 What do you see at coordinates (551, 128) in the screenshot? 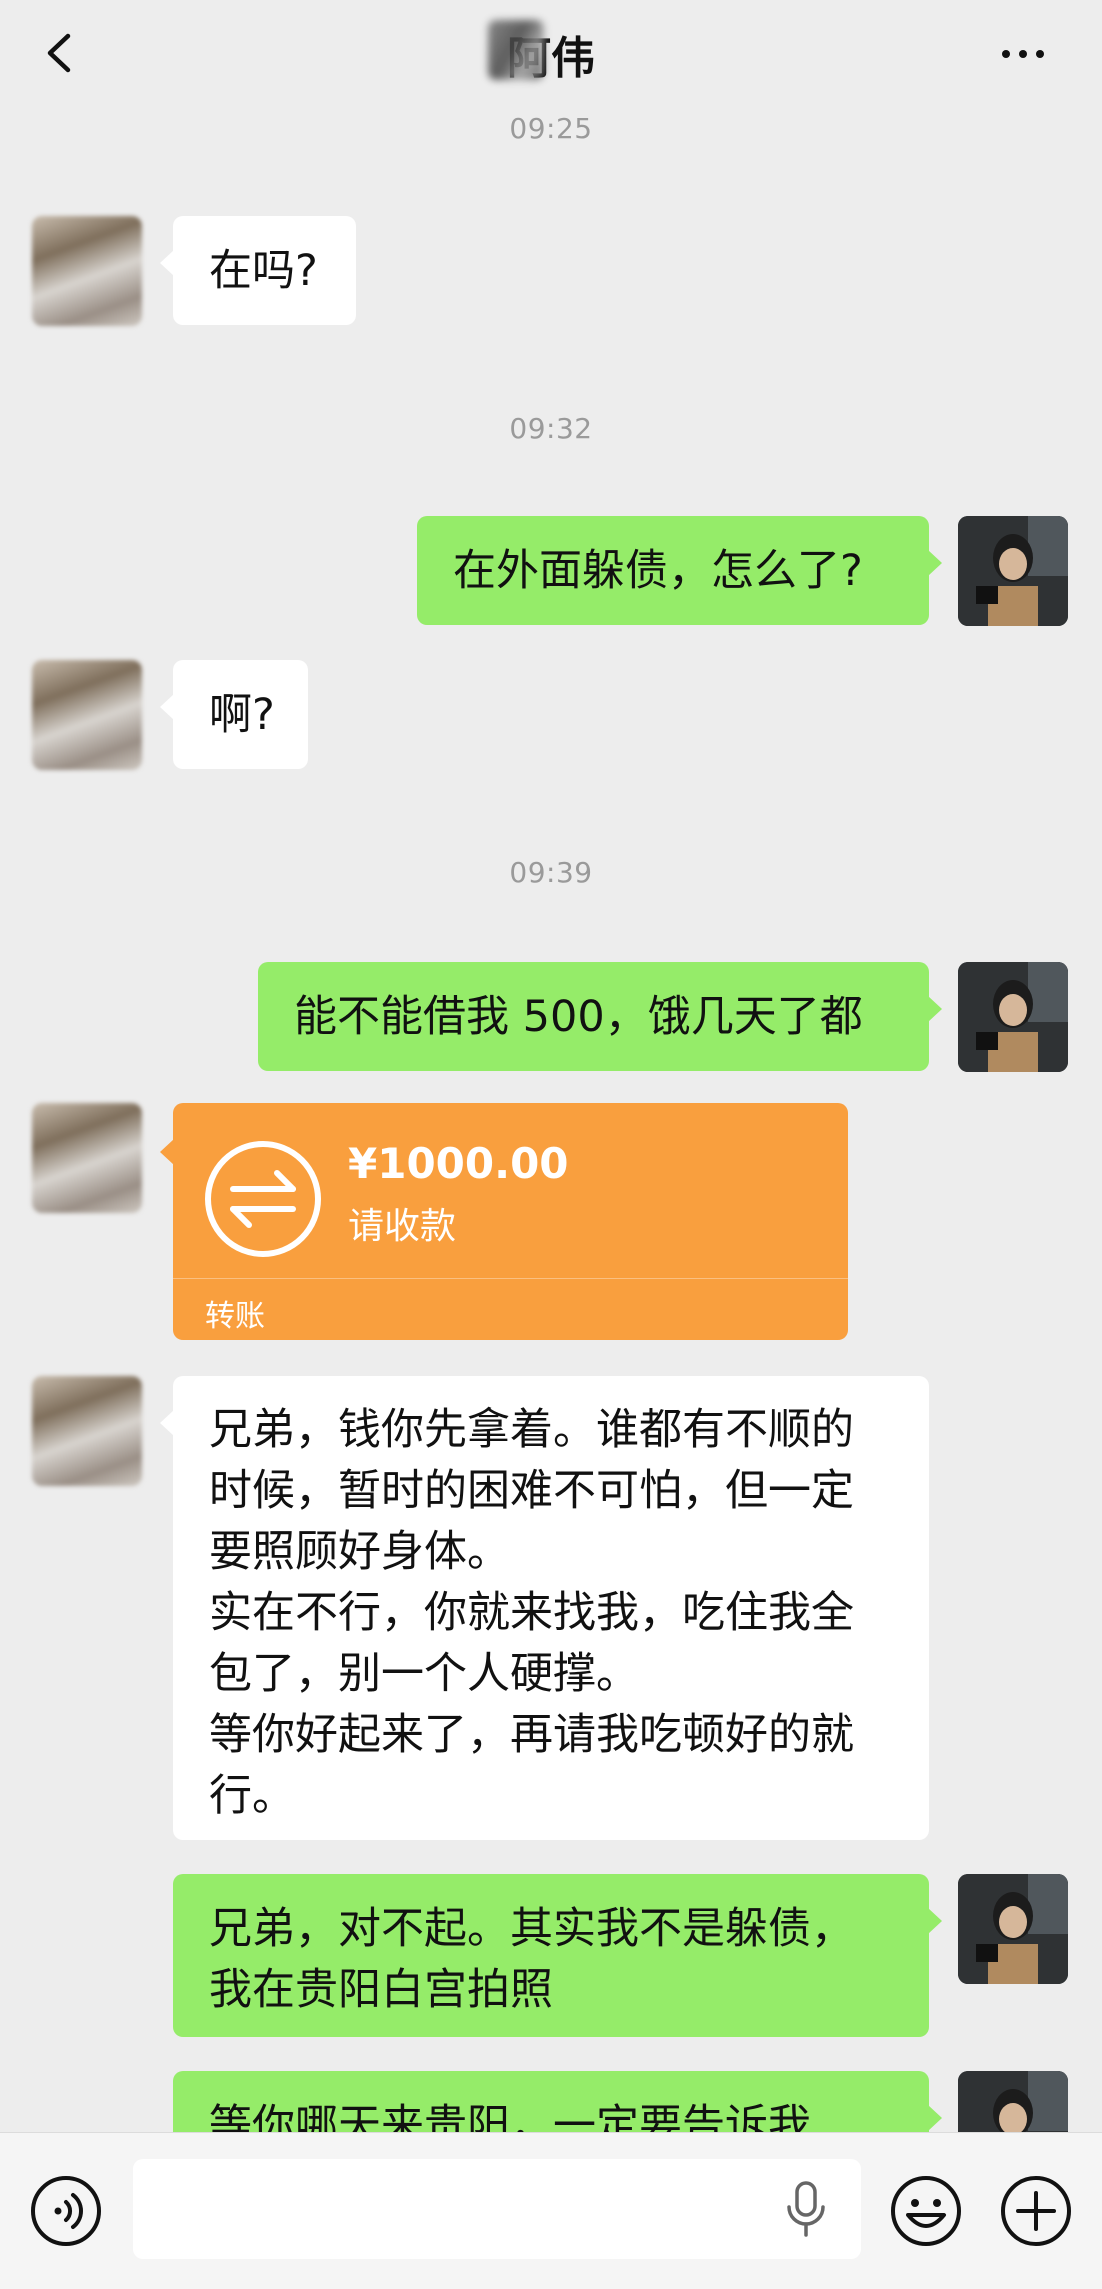
I see `timestamp: 09:25` at bounding box center [551, 128].